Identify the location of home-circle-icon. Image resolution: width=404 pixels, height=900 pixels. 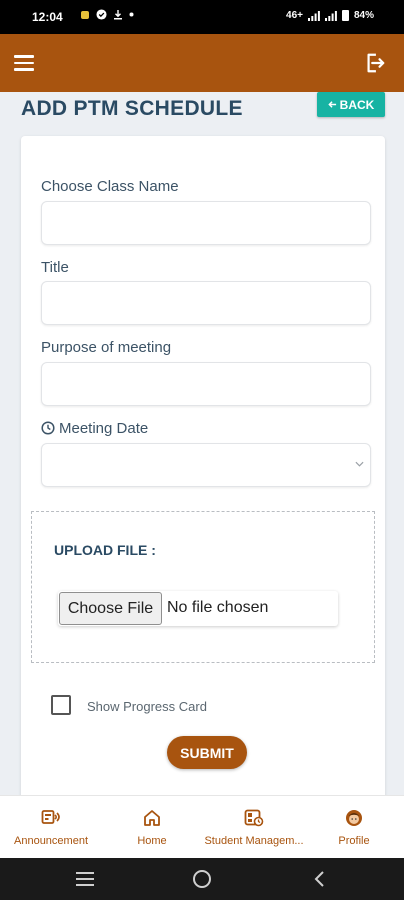
(202, 879).